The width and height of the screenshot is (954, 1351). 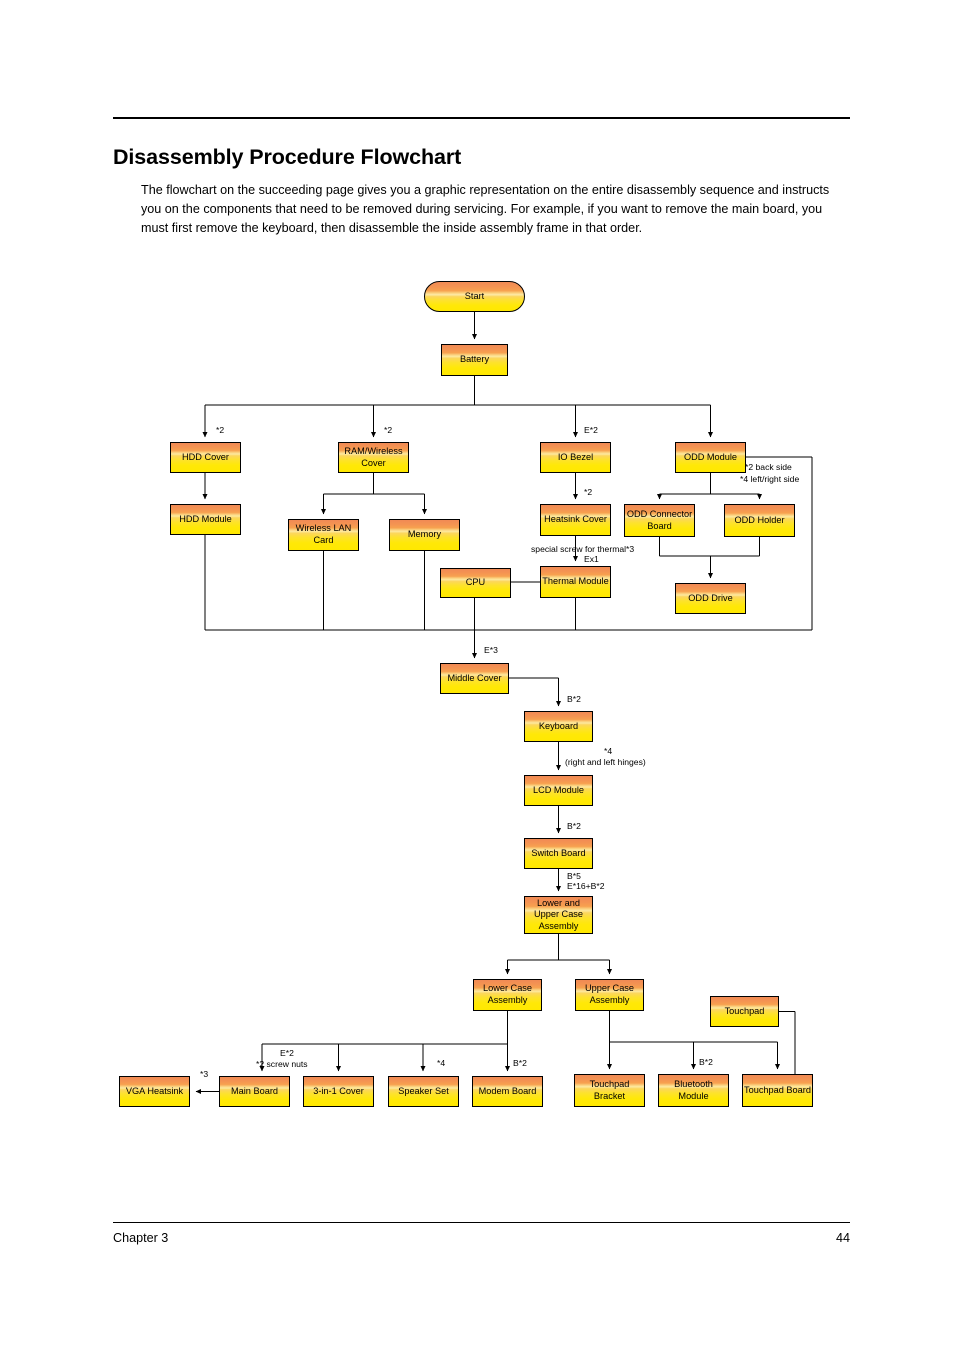 What do you see at coordinates (768, 467) in the screenshot?
I see `annotation-odd-module-back-side: *2 back side` at bounding box center [768, 467].